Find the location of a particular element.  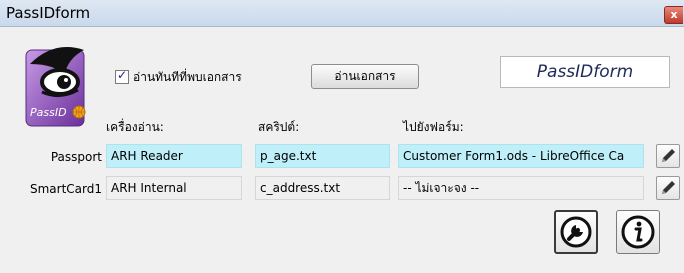

close-button: x is located at coordinates (673, 15).